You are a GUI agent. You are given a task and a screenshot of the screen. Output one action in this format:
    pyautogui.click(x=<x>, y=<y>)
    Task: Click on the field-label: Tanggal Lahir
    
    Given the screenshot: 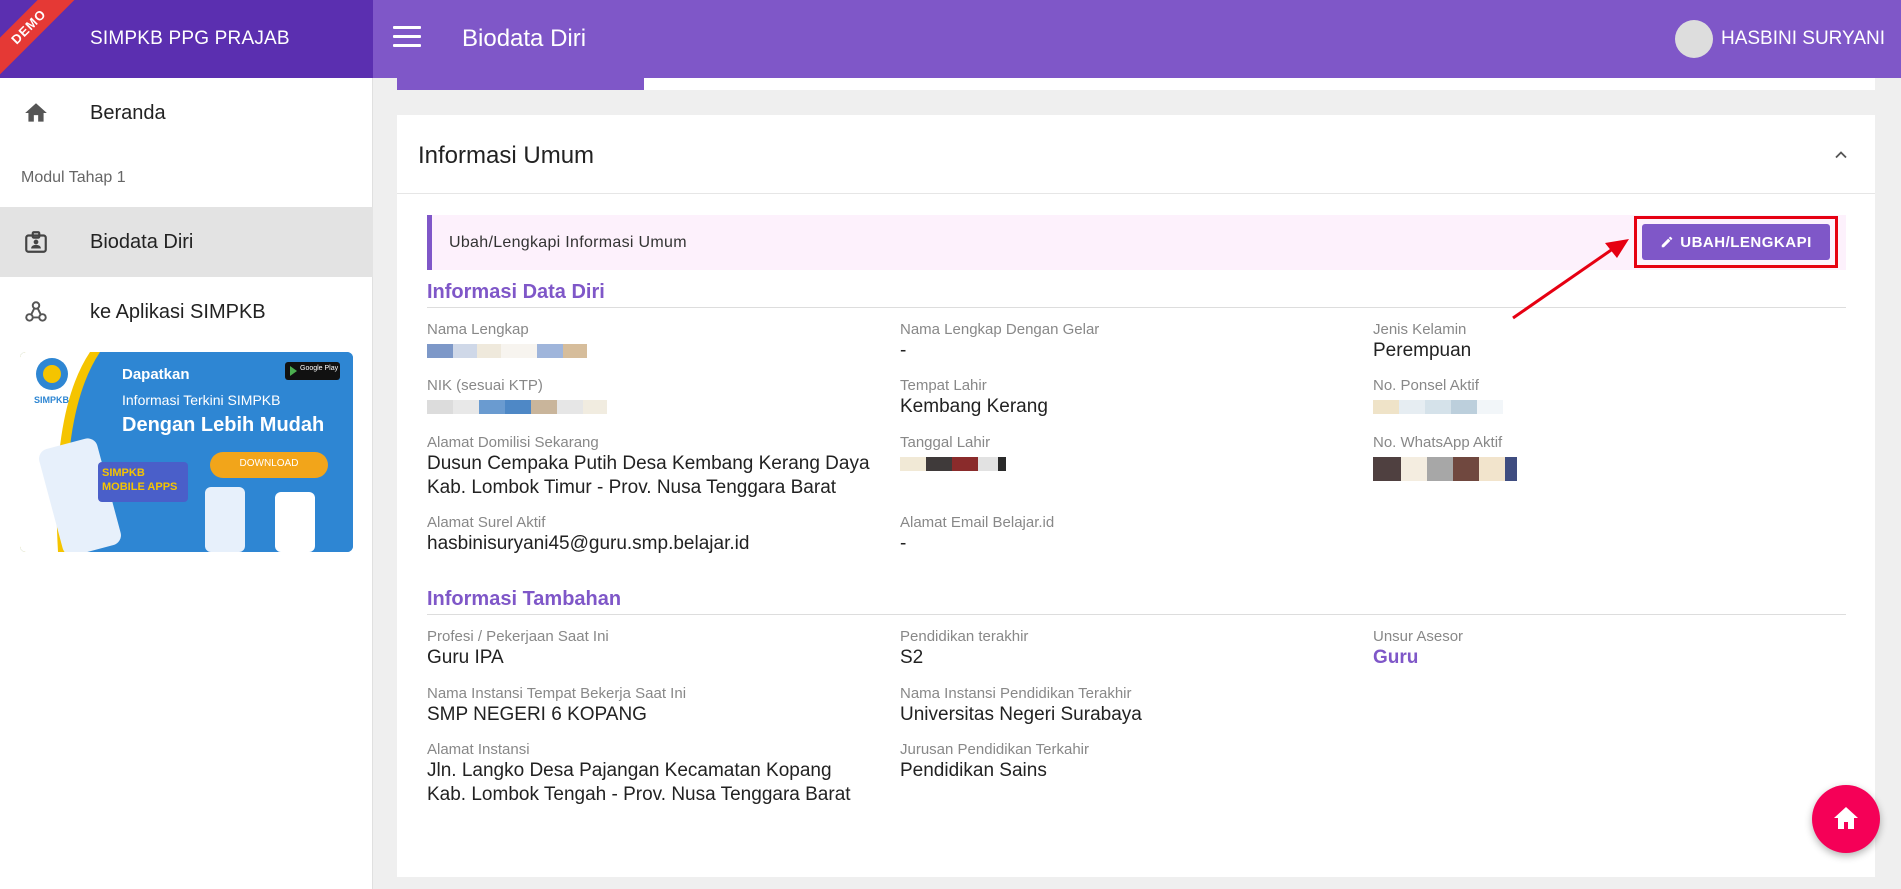 What is the action you would take?
    pyautogui.click(x=945, y=442)
    